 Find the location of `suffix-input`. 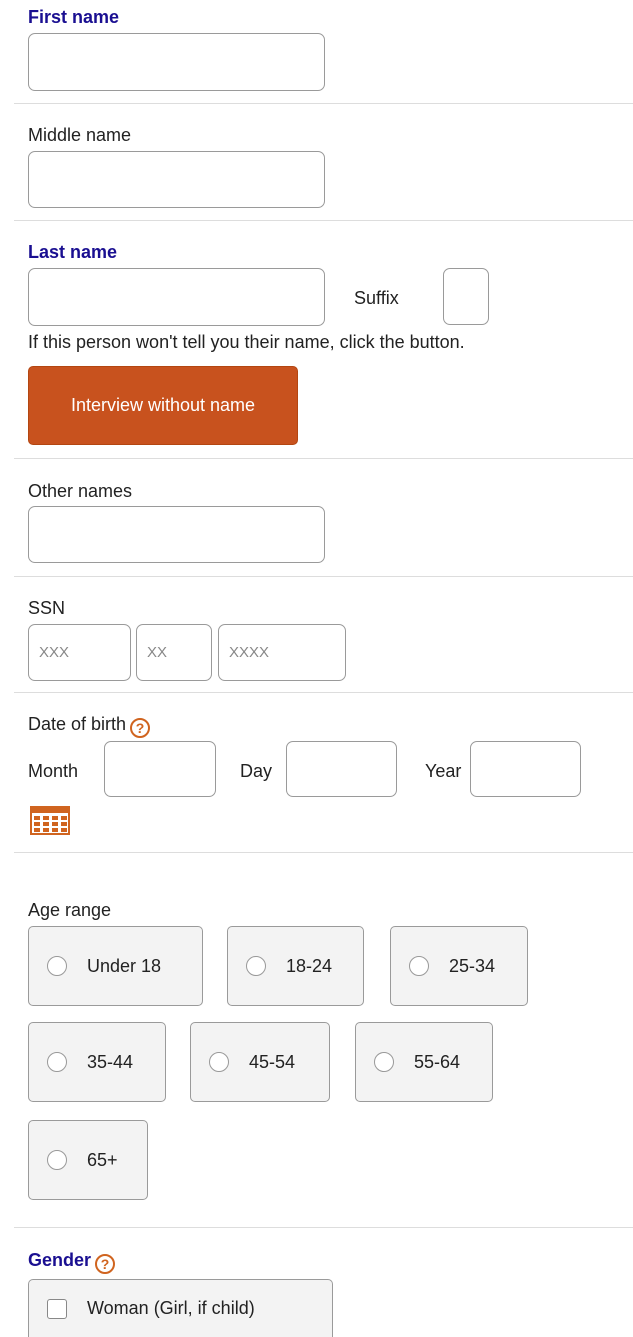

suffix-input is located at coordinates (466, 296).